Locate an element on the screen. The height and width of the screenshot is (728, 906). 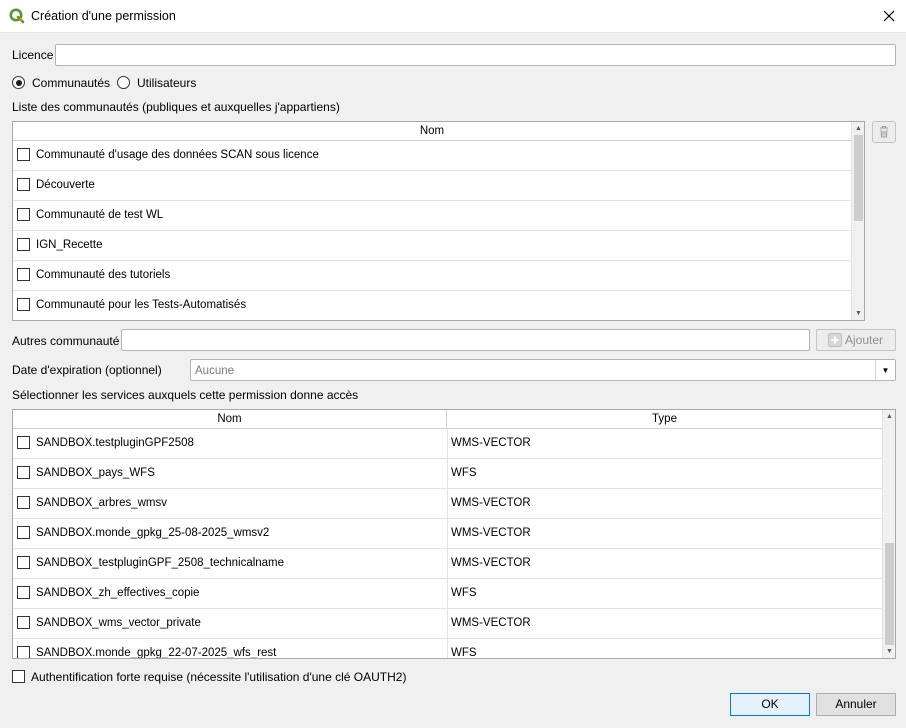
chevron-down-icon: ▼ is located at coordinates (885, 371).